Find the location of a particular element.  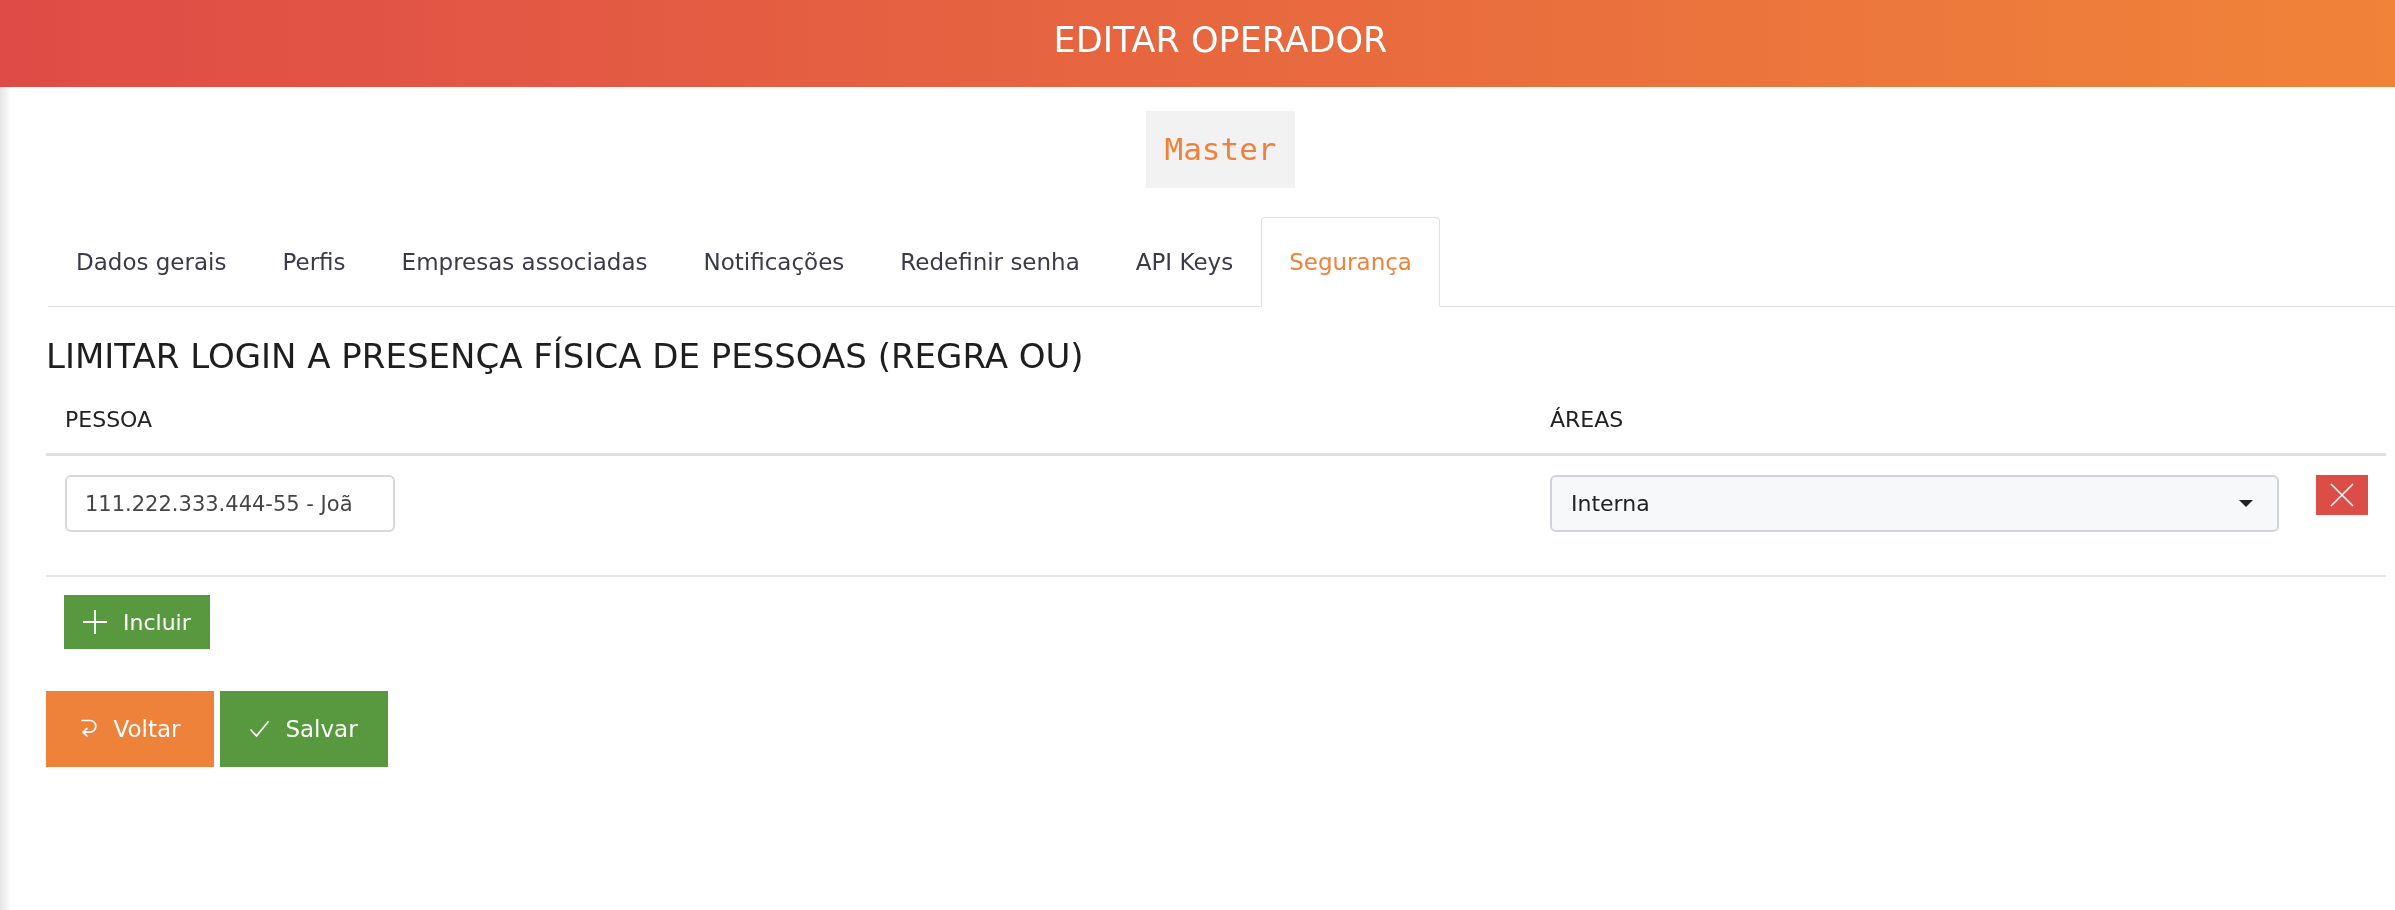

tab: Dados gerais is located at coordinates (151, 262).